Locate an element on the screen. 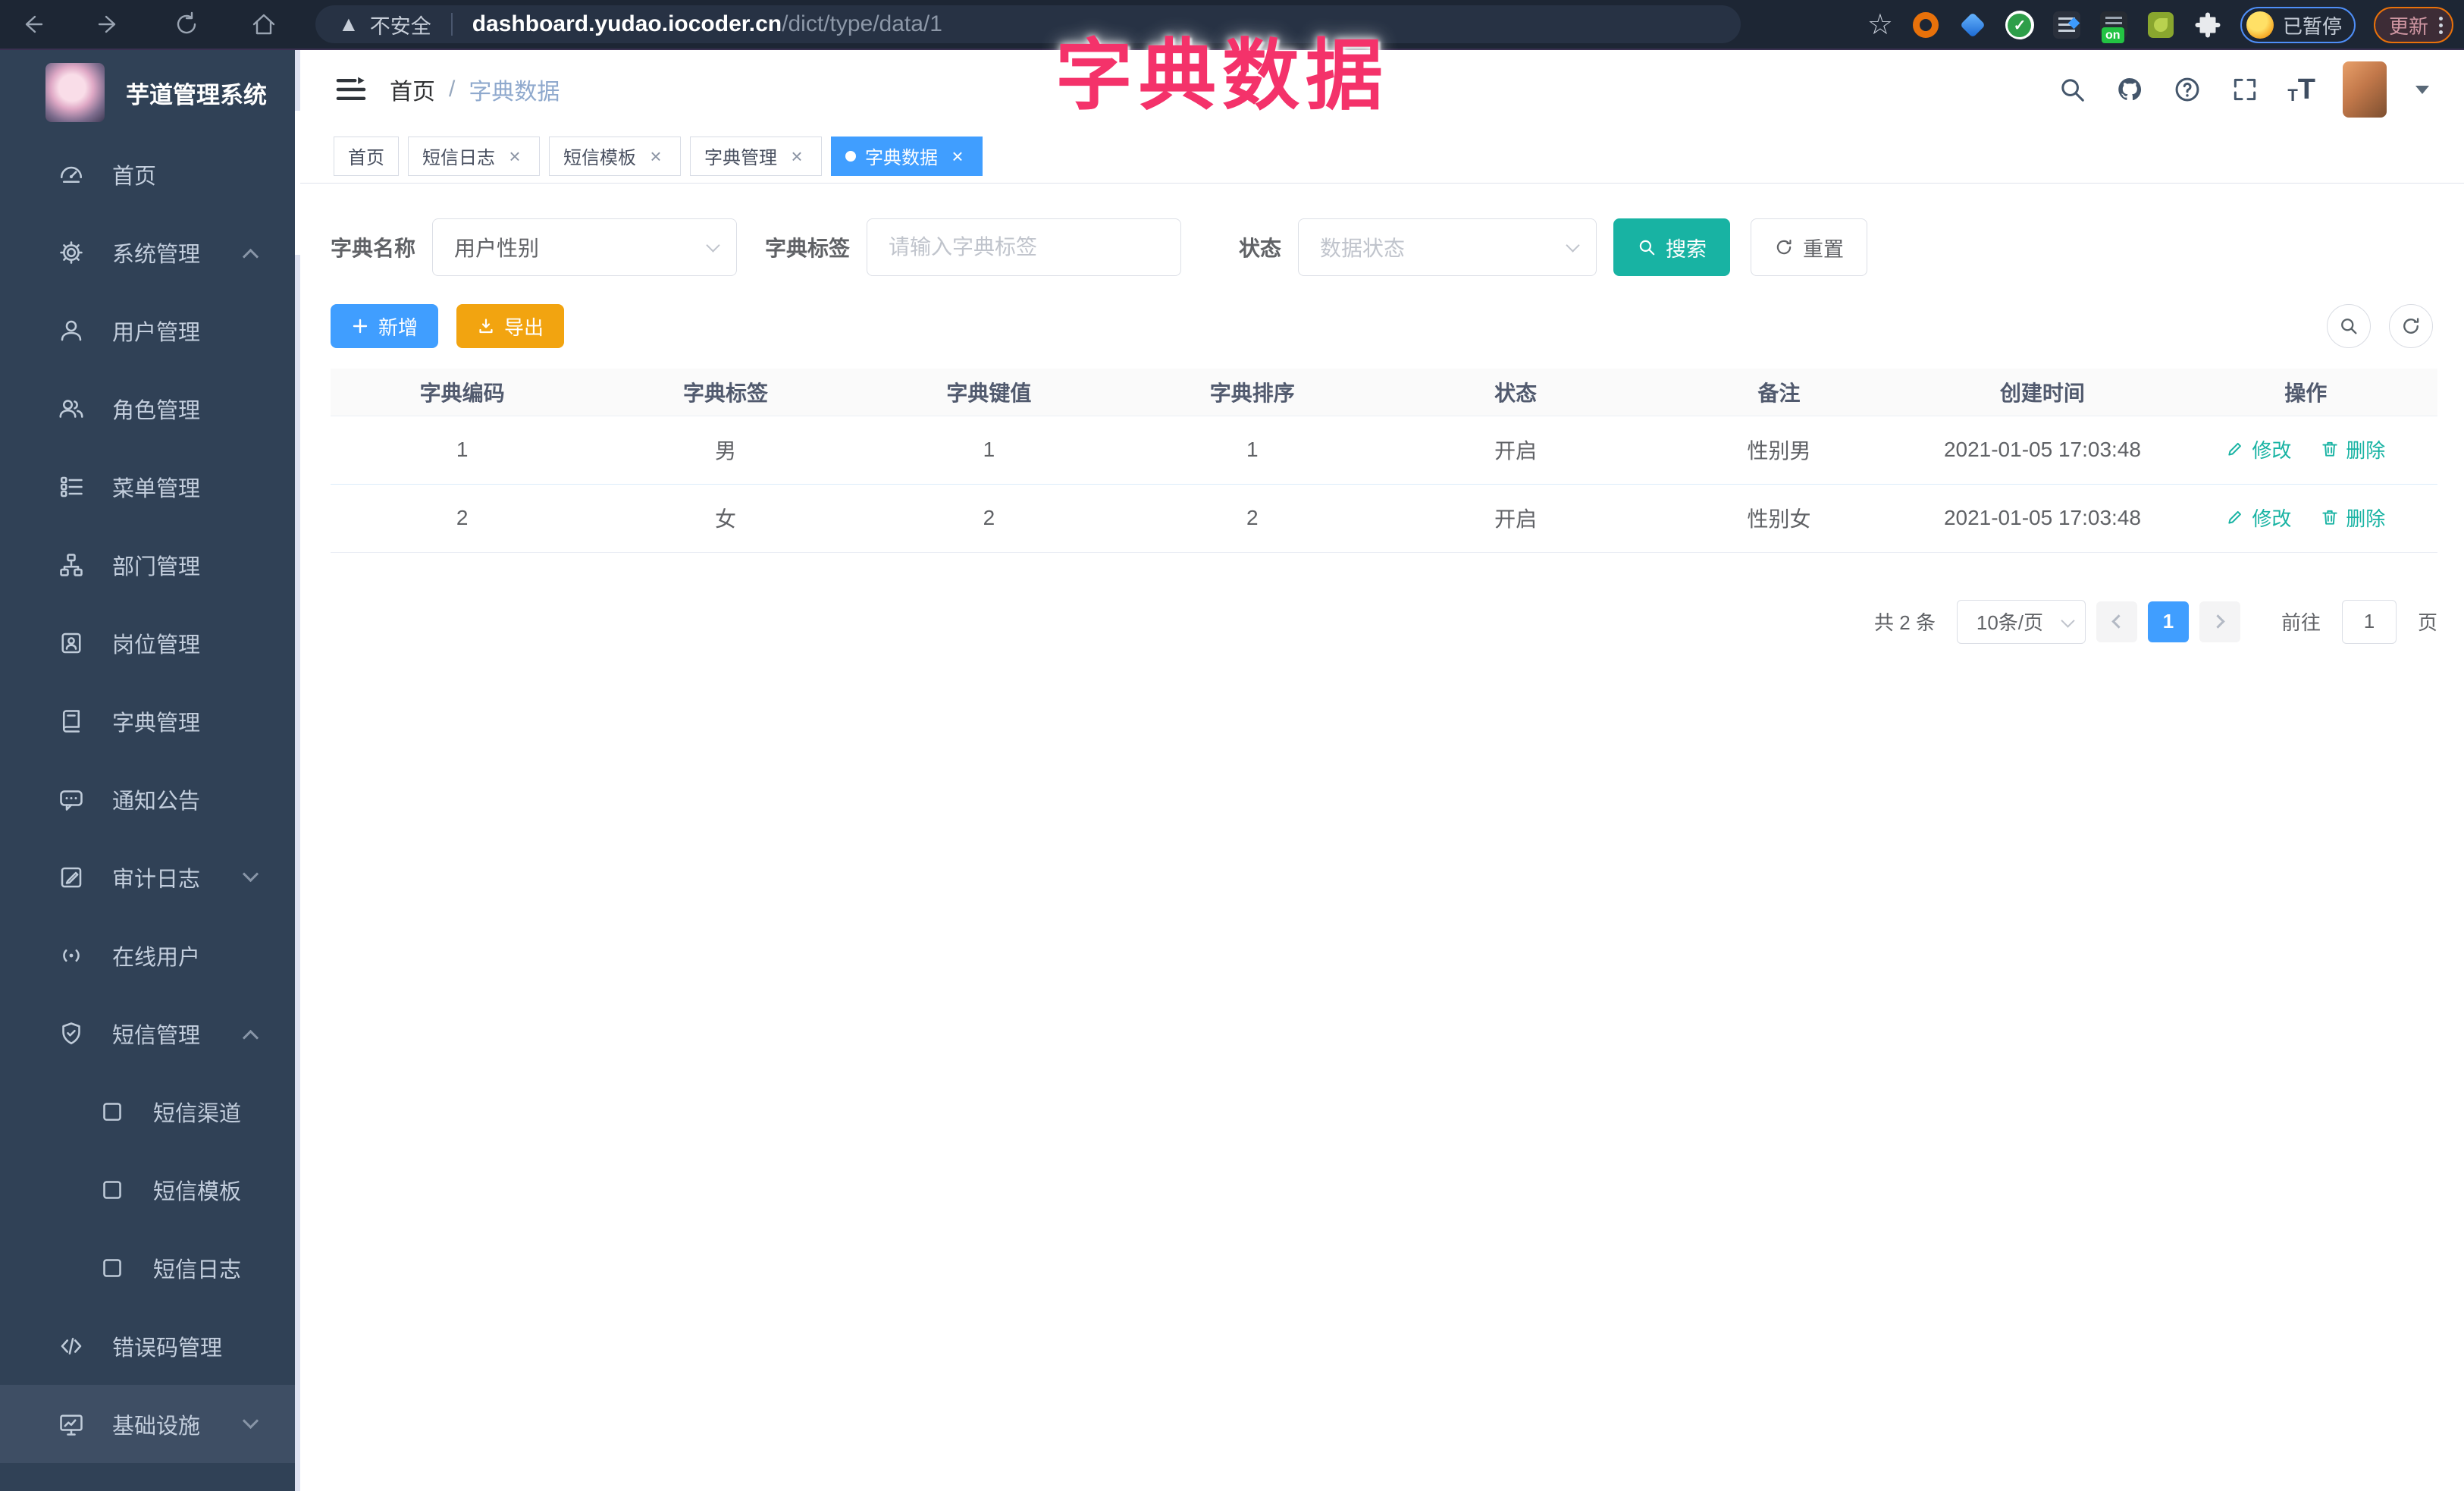 Image resolution: width=2464 pixels, height=1491 pixels. sidebar-item-error-code: 错误码管理 is located at coordinates (150, 1346).